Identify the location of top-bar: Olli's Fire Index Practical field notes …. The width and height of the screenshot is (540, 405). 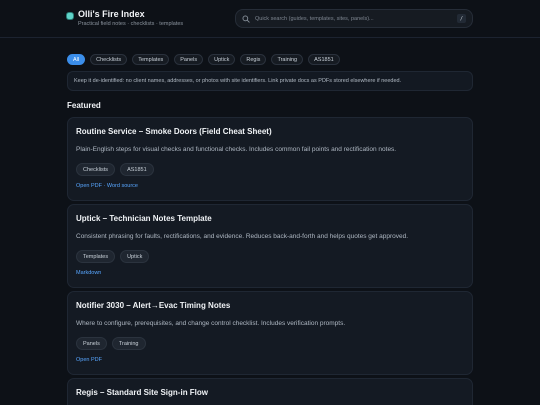
(270, 19).